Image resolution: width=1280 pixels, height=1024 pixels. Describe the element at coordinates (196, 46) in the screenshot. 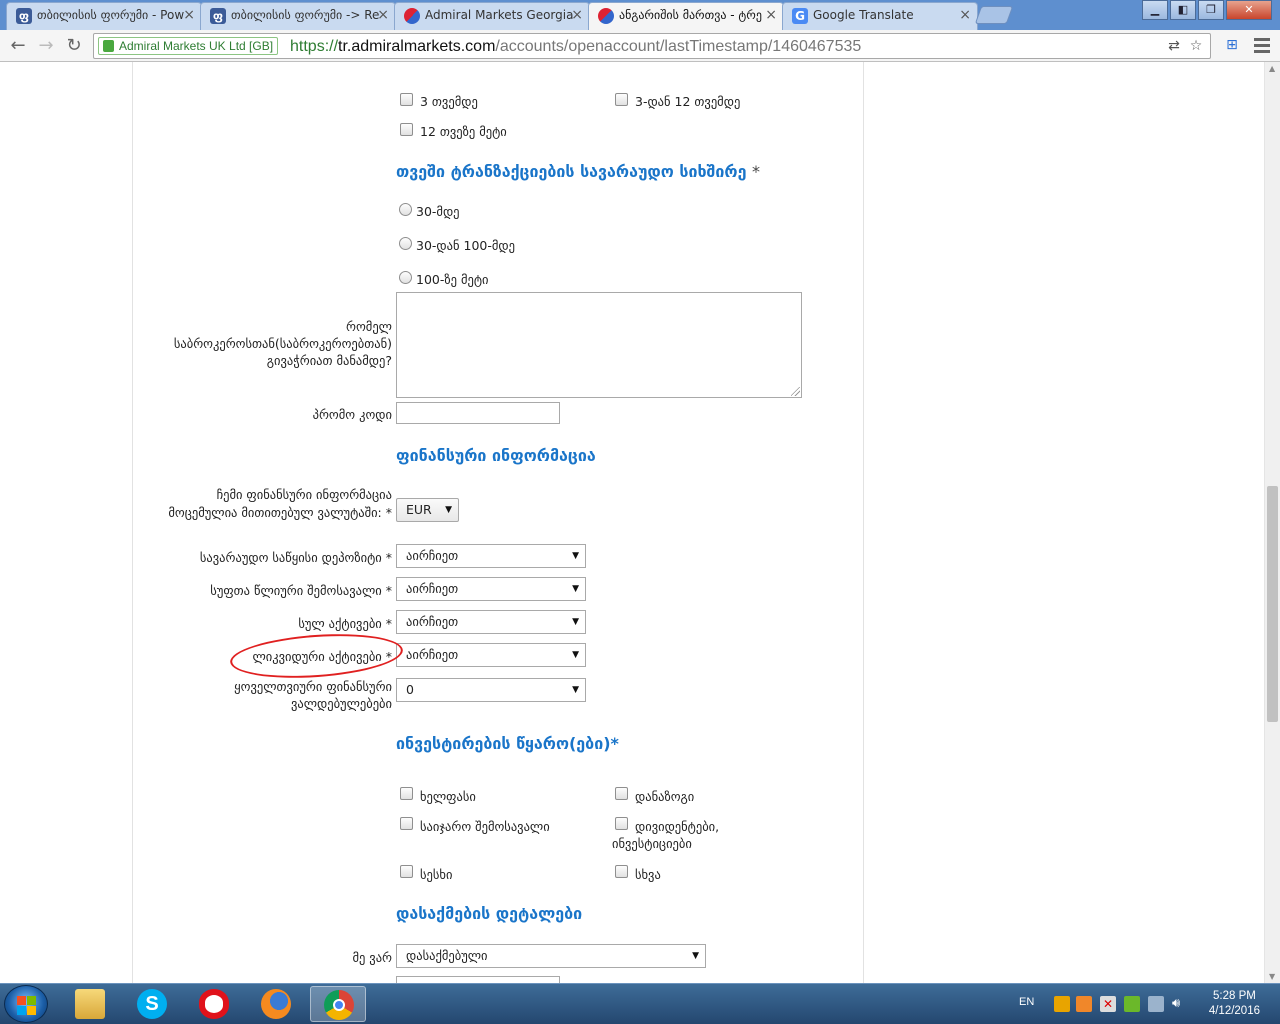

I see `ev-certificate-name: Admiral Markets UK Ltd [GB]` at that location.